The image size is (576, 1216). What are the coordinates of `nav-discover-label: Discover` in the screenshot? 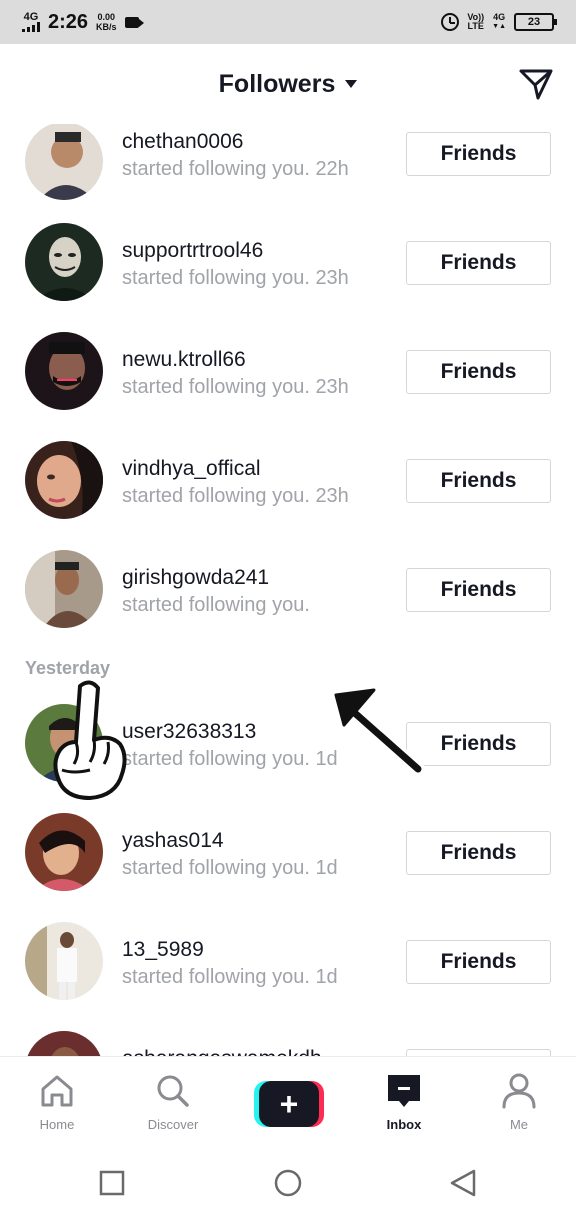 It's located at (173, 1124).